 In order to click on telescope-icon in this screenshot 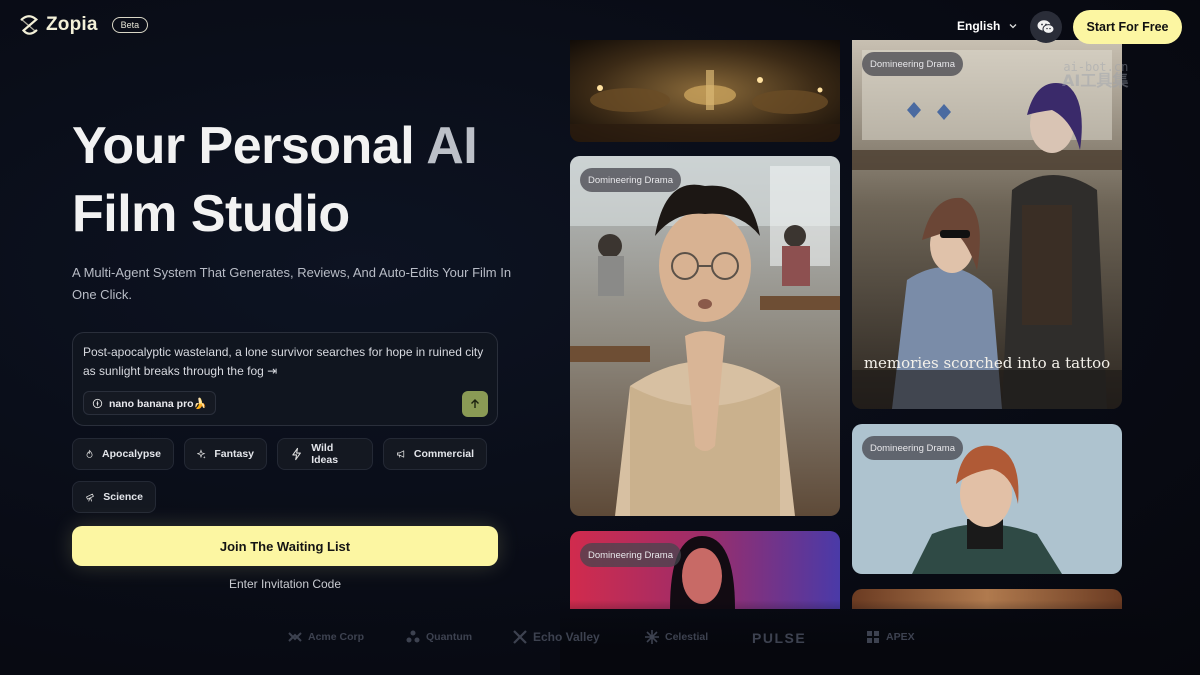, I will do `click(90, 497)`.